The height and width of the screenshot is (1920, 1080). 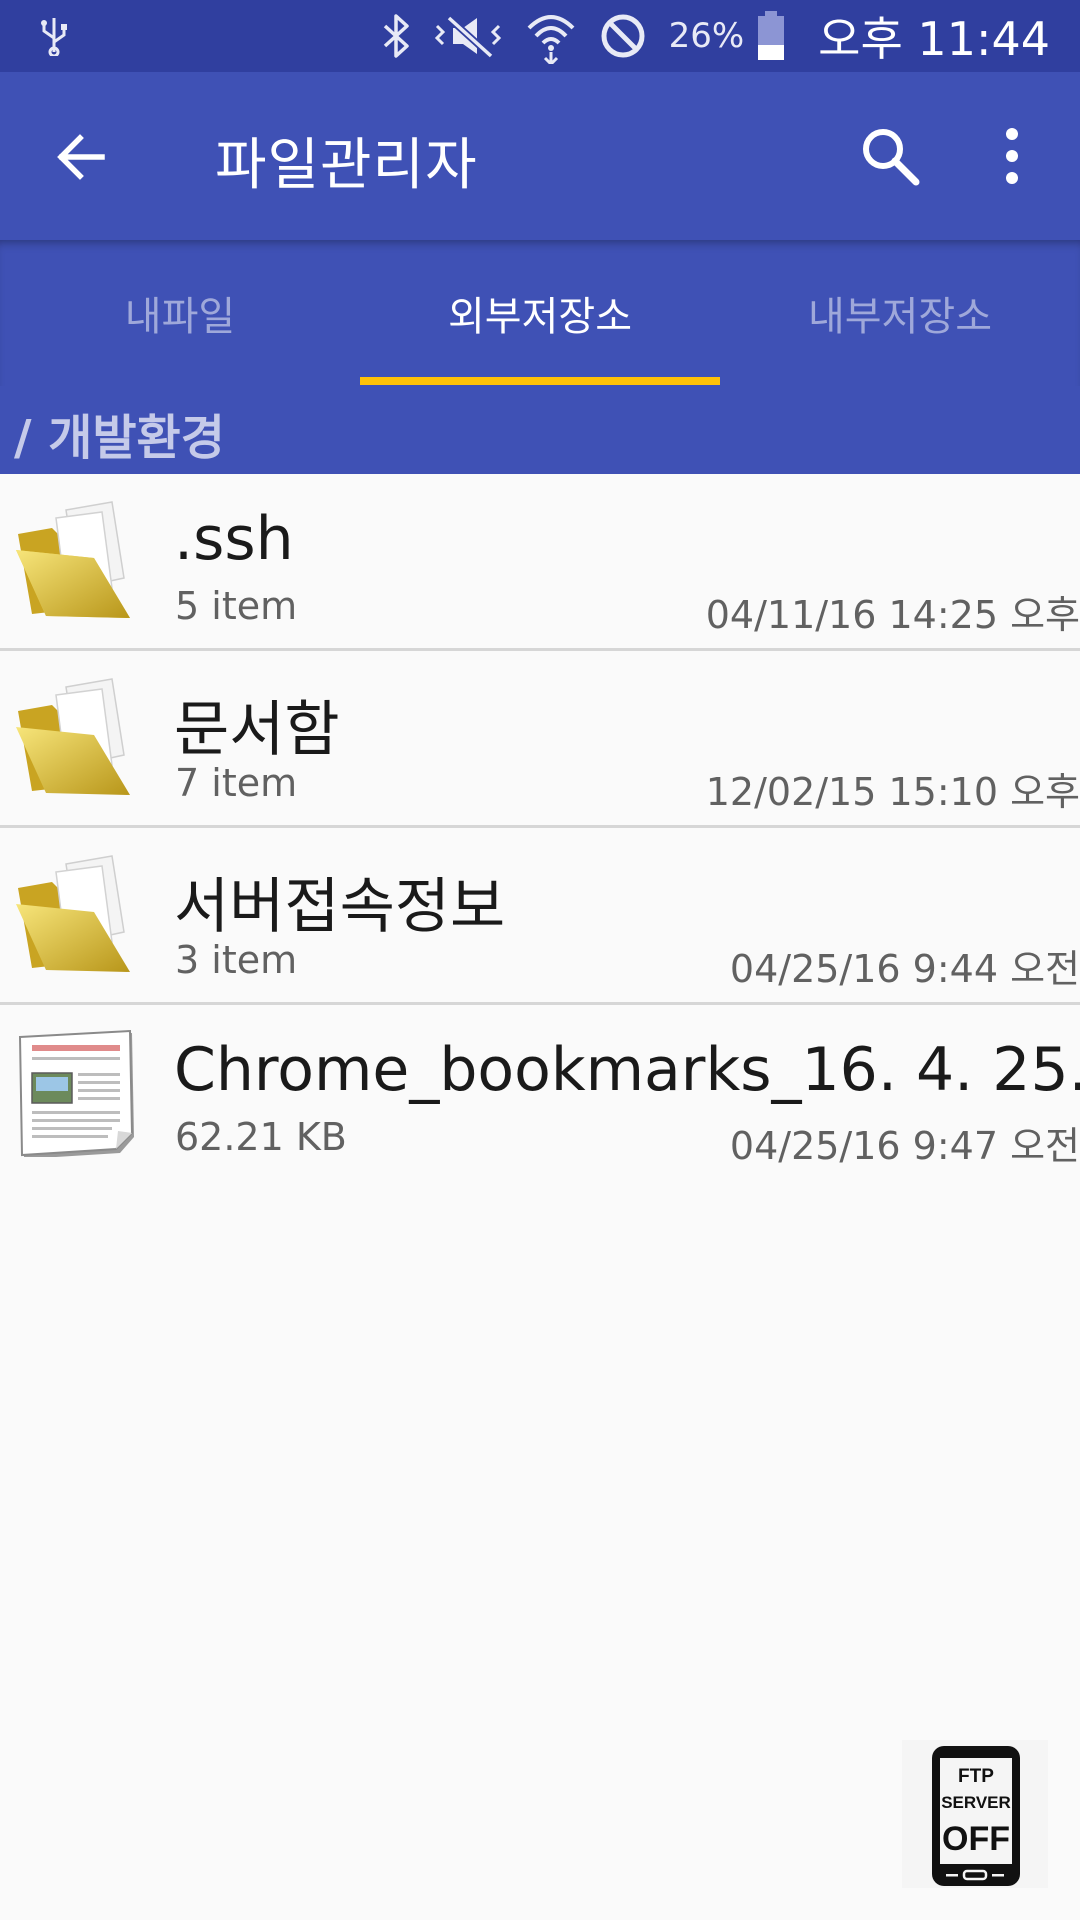 What do you see at coordinates (257, 730) in the screenshot?
I see `file-name: 문서함` at bounding box center [257, 730].